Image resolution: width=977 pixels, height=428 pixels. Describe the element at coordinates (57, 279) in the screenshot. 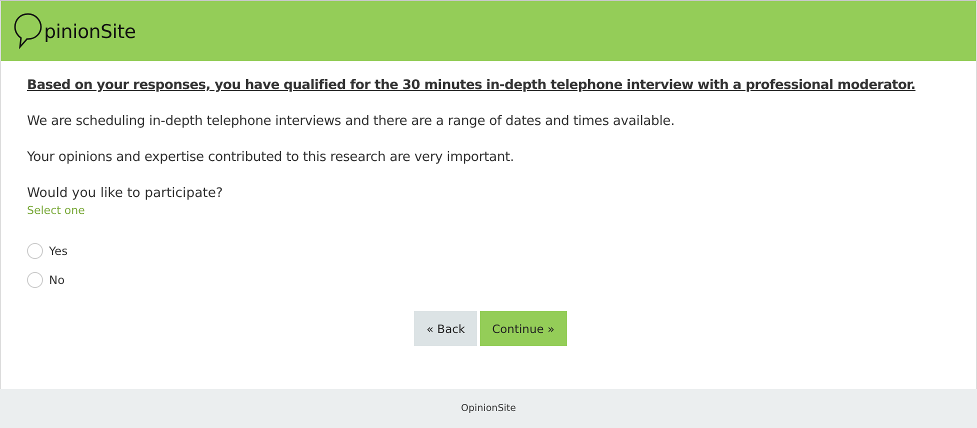

I see `option-label: No` at that location.